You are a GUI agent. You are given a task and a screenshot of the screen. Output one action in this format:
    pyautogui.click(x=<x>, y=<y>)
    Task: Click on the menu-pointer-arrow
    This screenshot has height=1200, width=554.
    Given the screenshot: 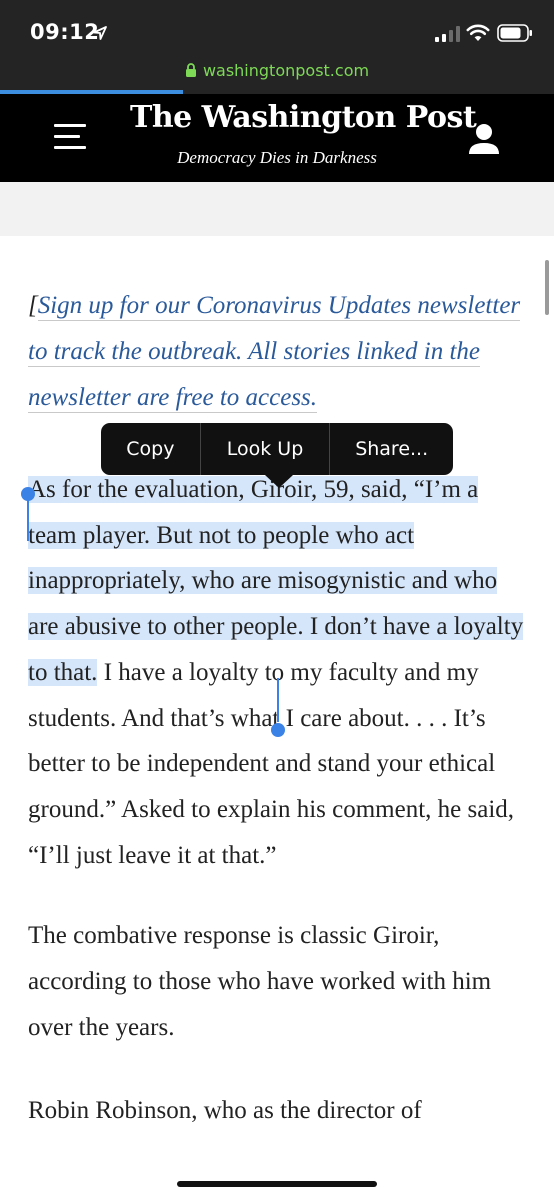 What is the action you would take?
    pyautogui.click(x=279, y=481)
    